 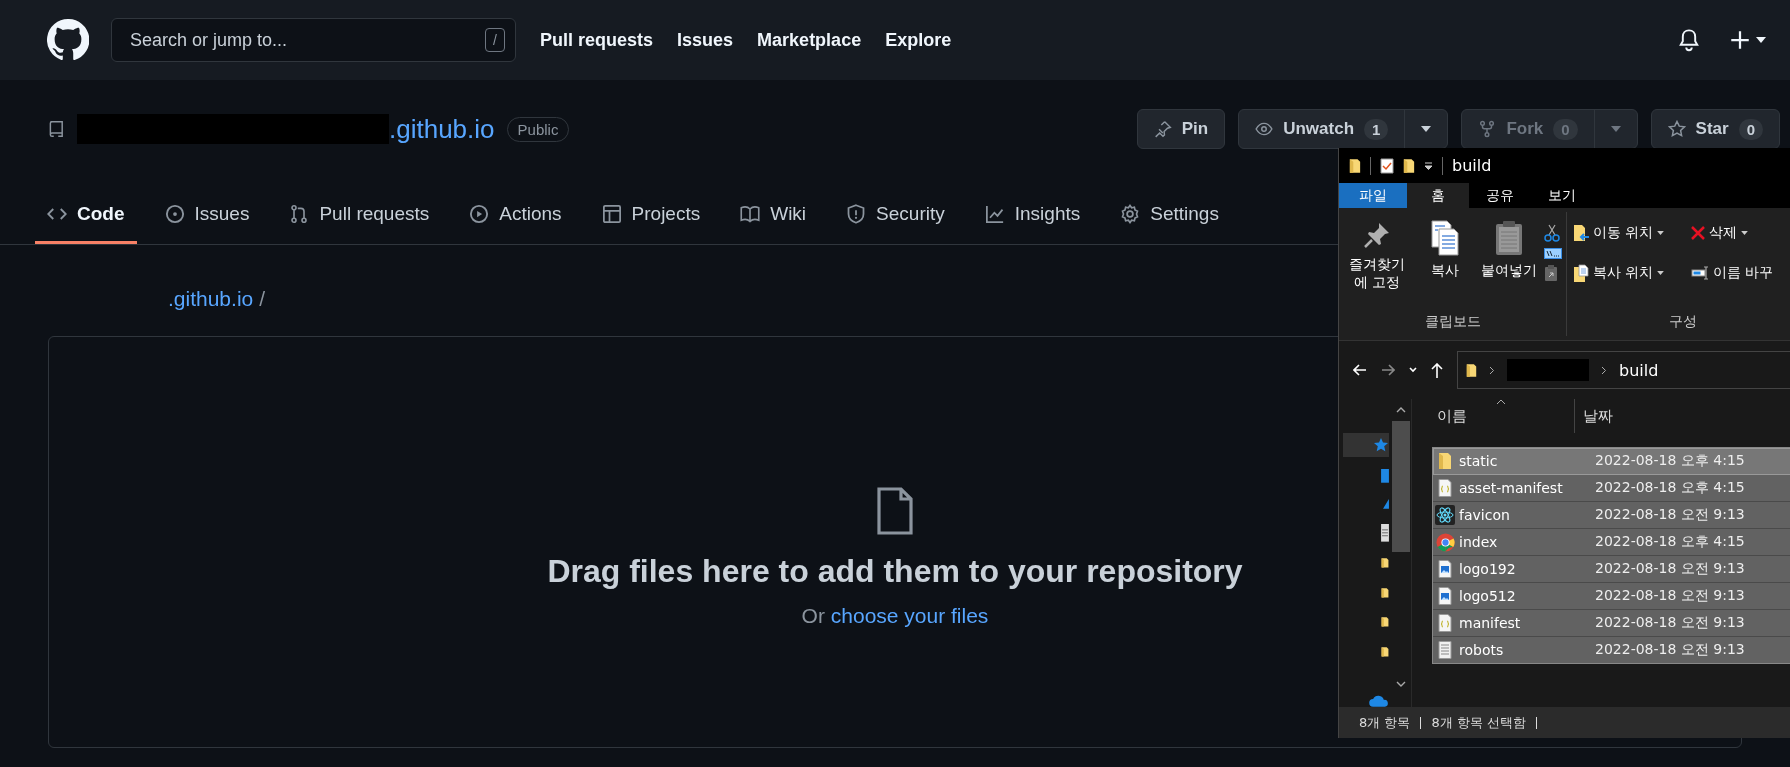 What do you see at coordinates (1562, 195) in the screenshot?
I see `ribbon-tab: 보기` at bounding box center [1562, 195].